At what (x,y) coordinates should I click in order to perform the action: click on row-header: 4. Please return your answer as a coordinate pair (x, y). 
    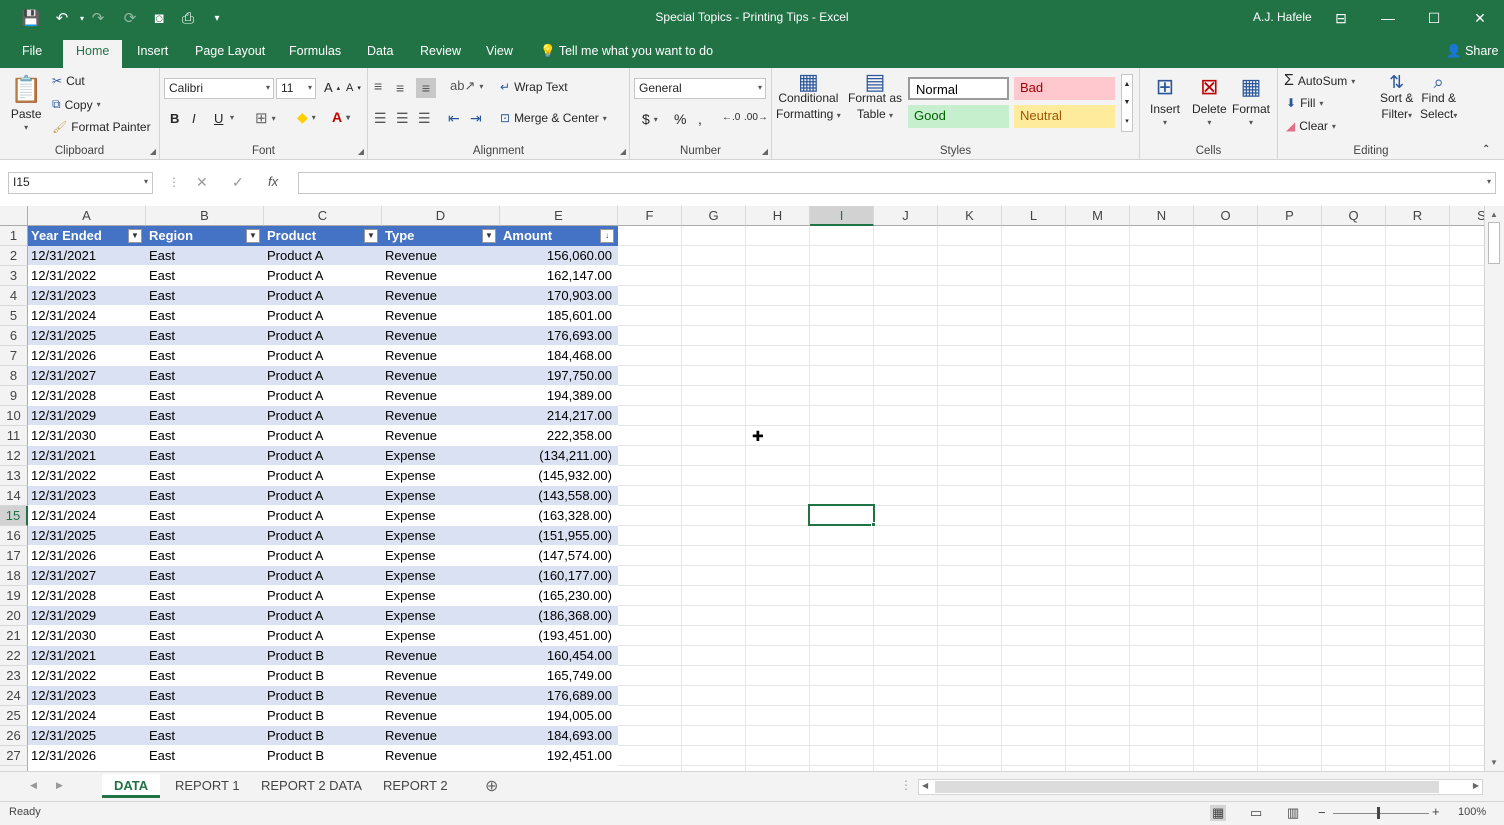
    Looking at the image, I should click on (14, 296).